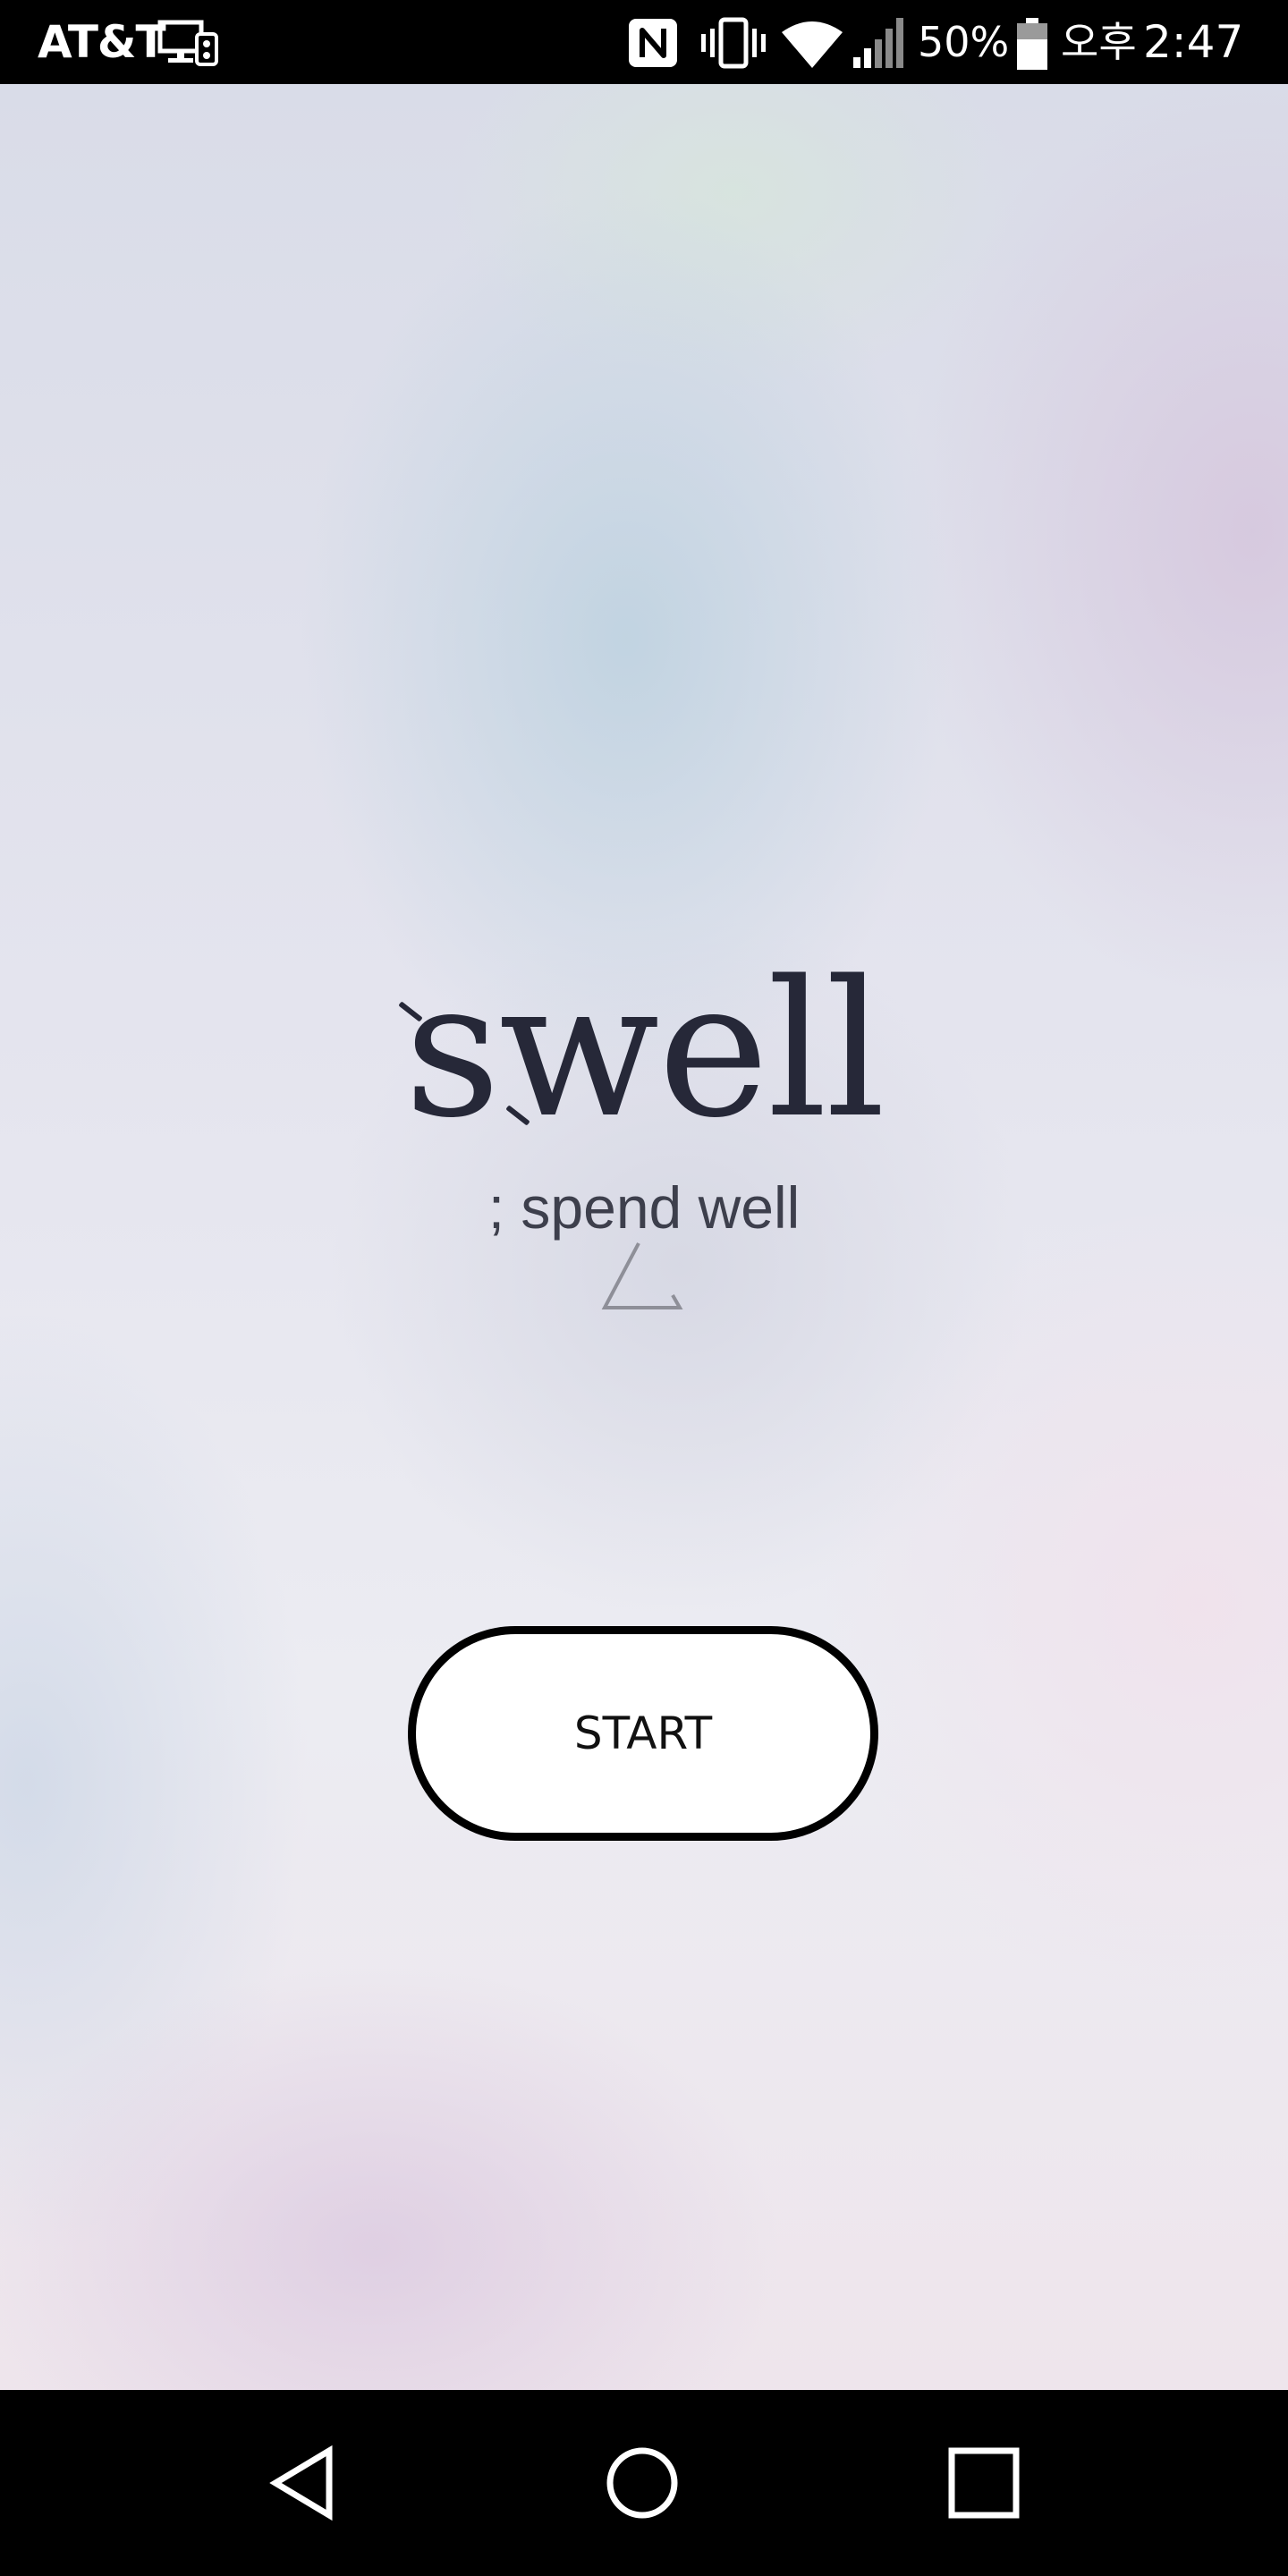 Image resolution: width=1288 pixels, height=2576 pixels. I want to click on screen-cast-icon, so click(187, 43).